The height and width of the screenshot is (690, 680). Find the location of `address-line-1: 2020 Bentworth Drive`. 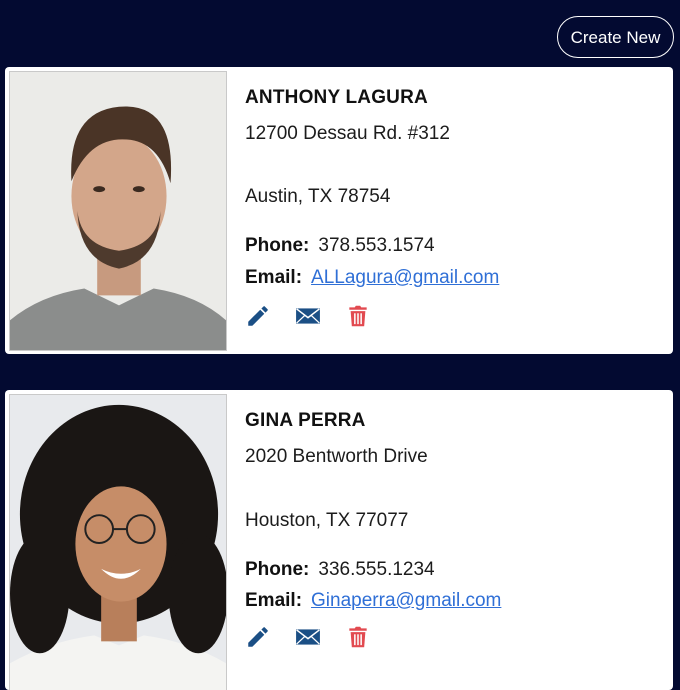

address-line-1: 2020 Bentworth Drive is located at coordinates (336, 456).